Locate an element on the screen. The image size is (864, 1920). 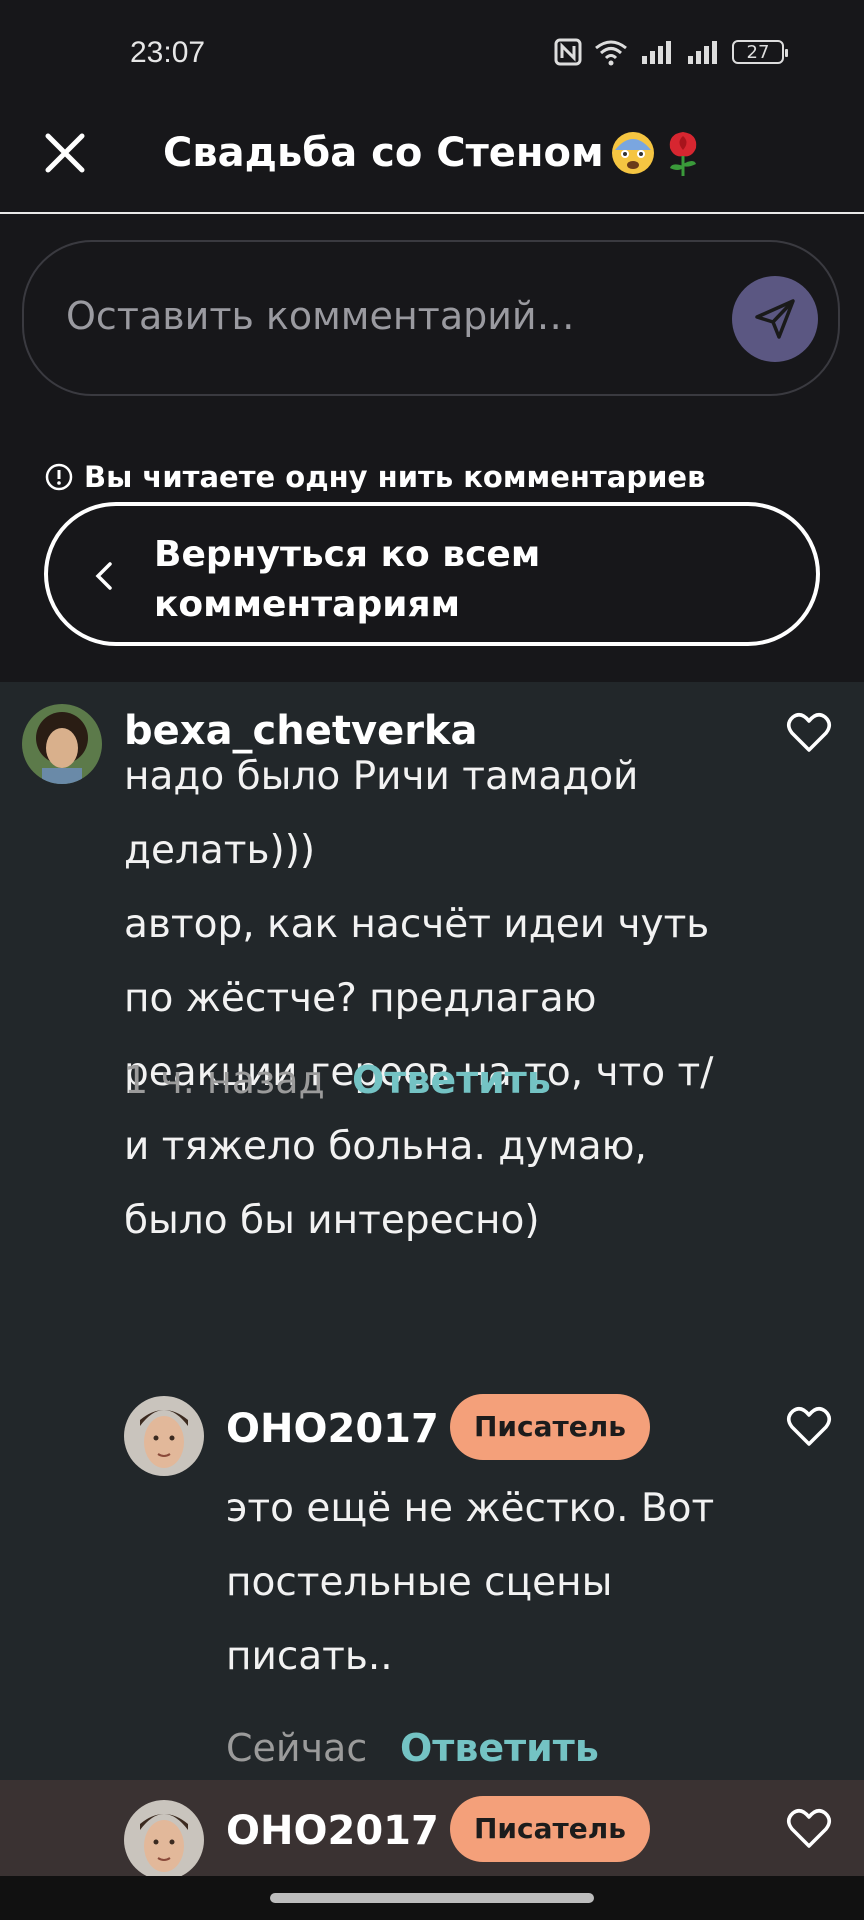
thread-notice-text: Вы читаете одну нить комментариев is located at coordinates (395, 477).